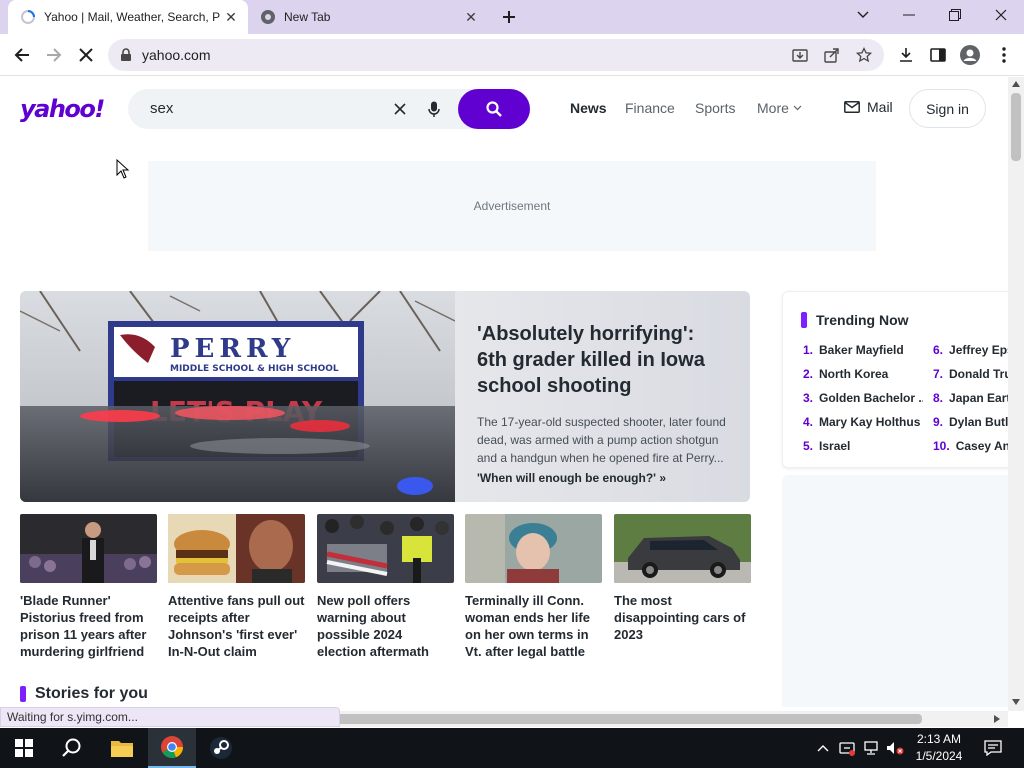 The width and height of the screenshot is (1024, 768). I want to click on trending-item: 7. Donald Tru, so click(970, 374).